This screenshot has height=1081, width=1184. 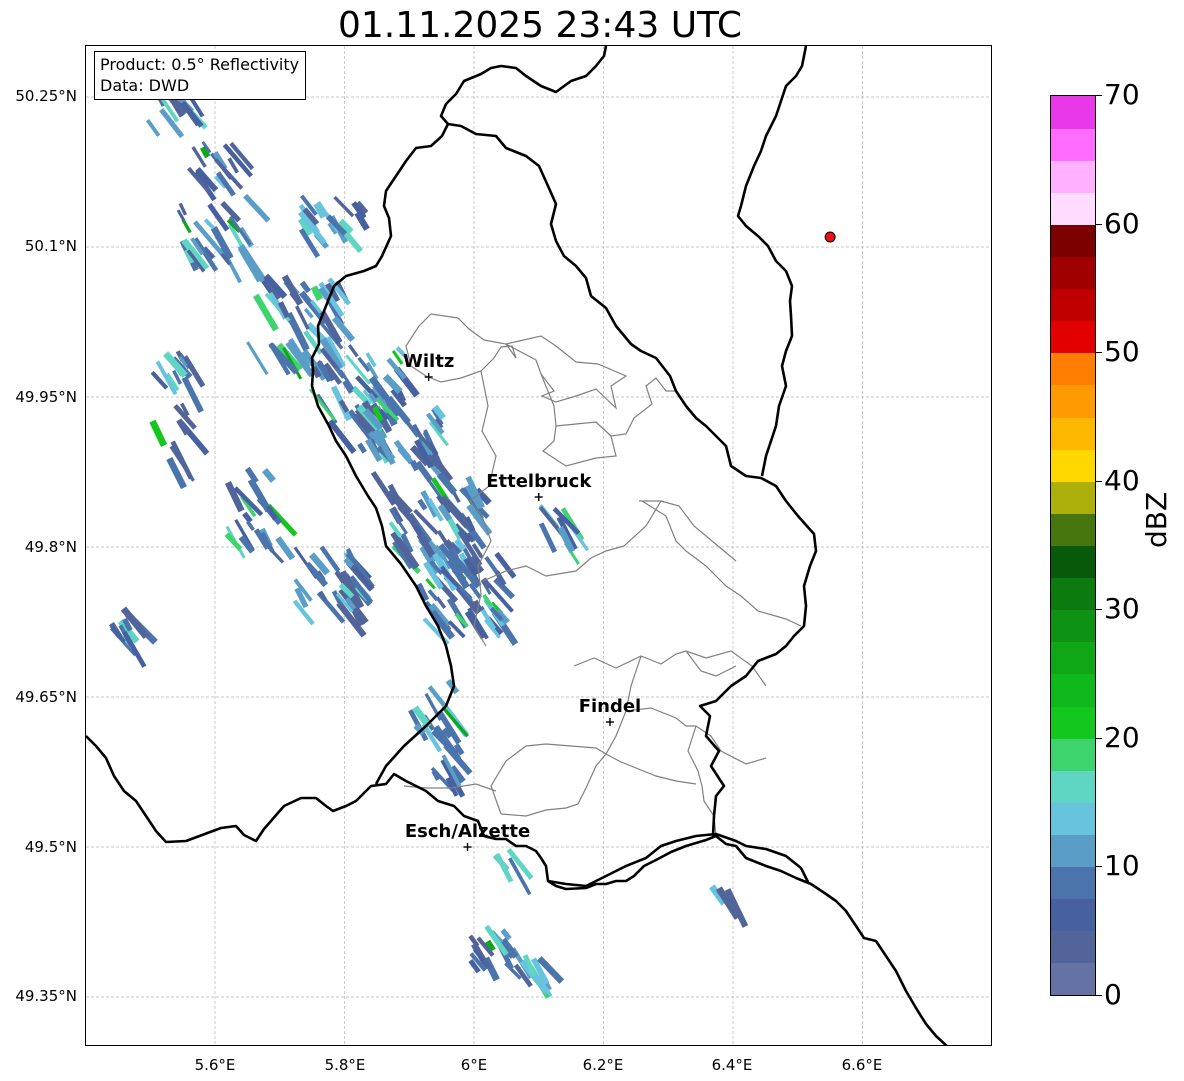 I want to click on city-marker: Esch/Alzette, so click(x=467, y=836).